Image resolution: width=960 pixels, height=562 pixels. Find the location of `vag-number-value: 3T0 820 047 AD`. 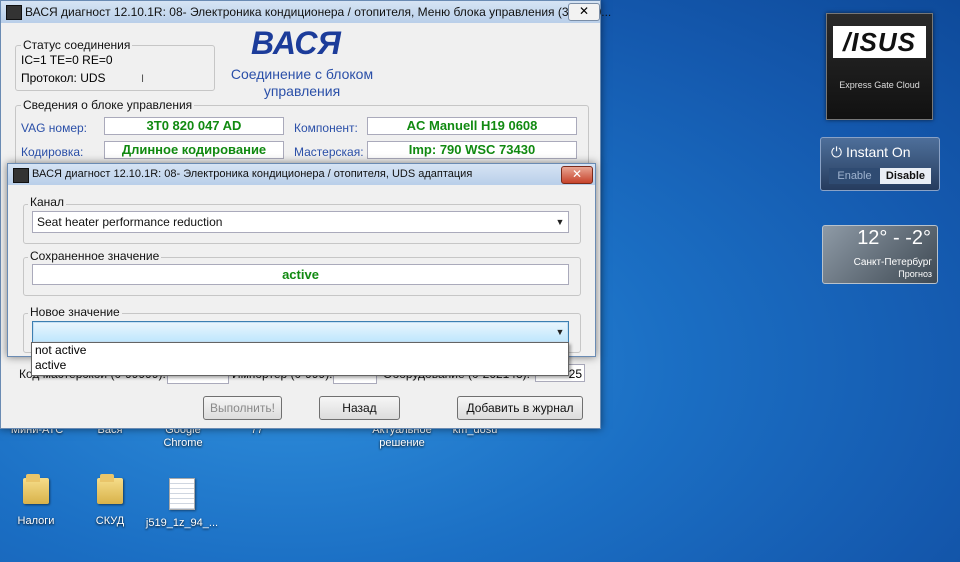

vag-number-value: 3T0 820 047 AD is located at coordinates (194, 126).